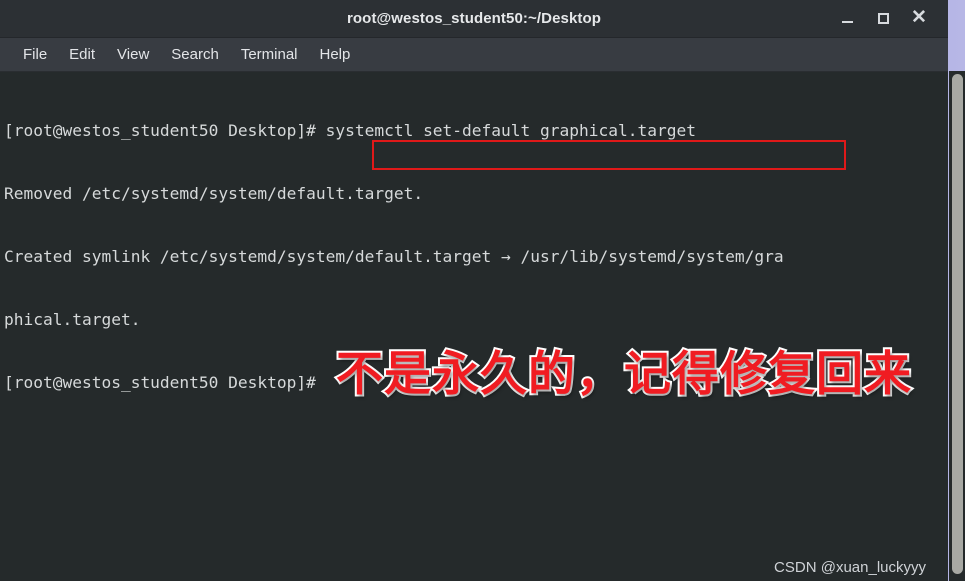 Image resolution: width=965 pixels, height=581 pixels. What do you see at coordinates (335, 54) in the screenshot?
I see `menu-item-help: Help` at bounding box center [335, 54].